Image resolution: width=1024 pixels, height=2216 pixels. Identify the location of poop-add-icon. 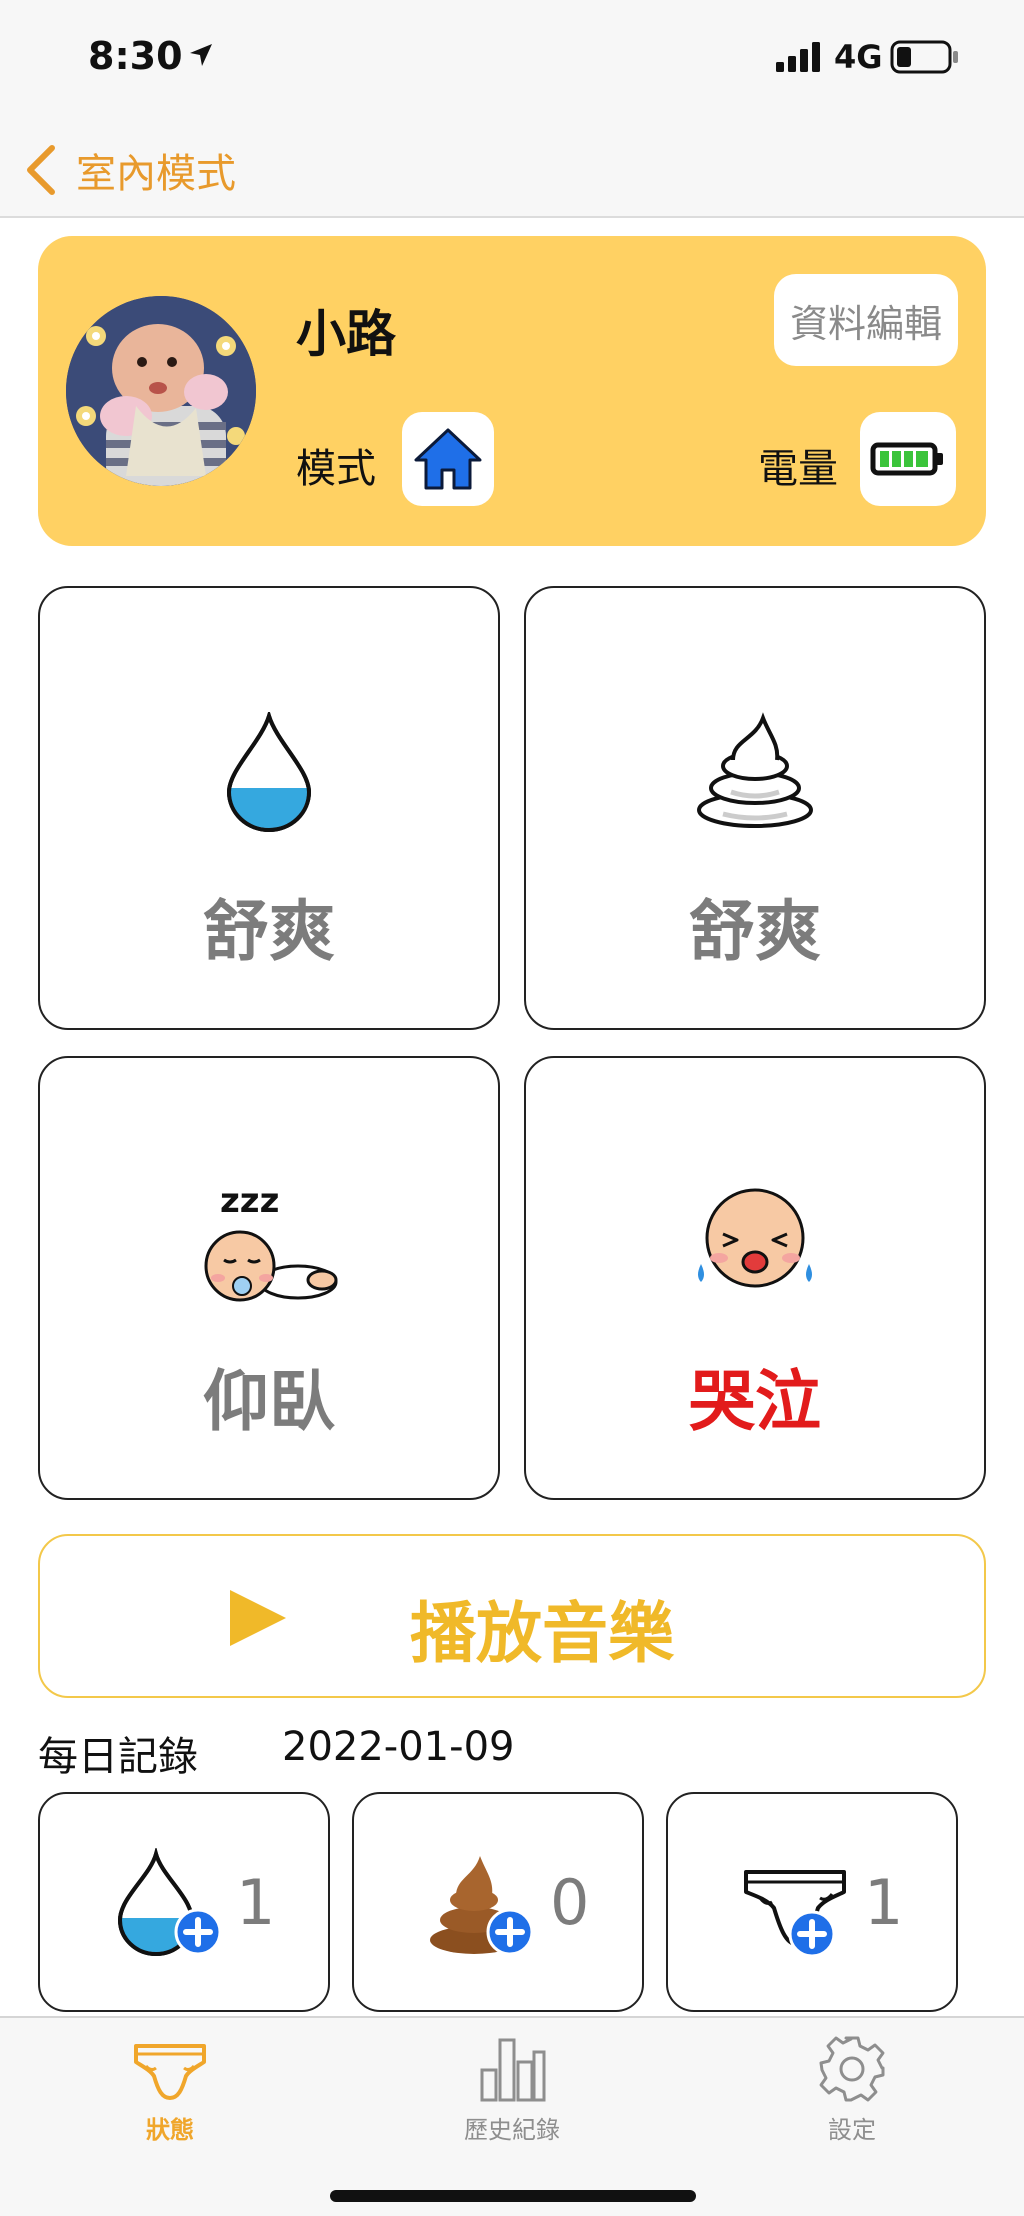
(482, 1906).